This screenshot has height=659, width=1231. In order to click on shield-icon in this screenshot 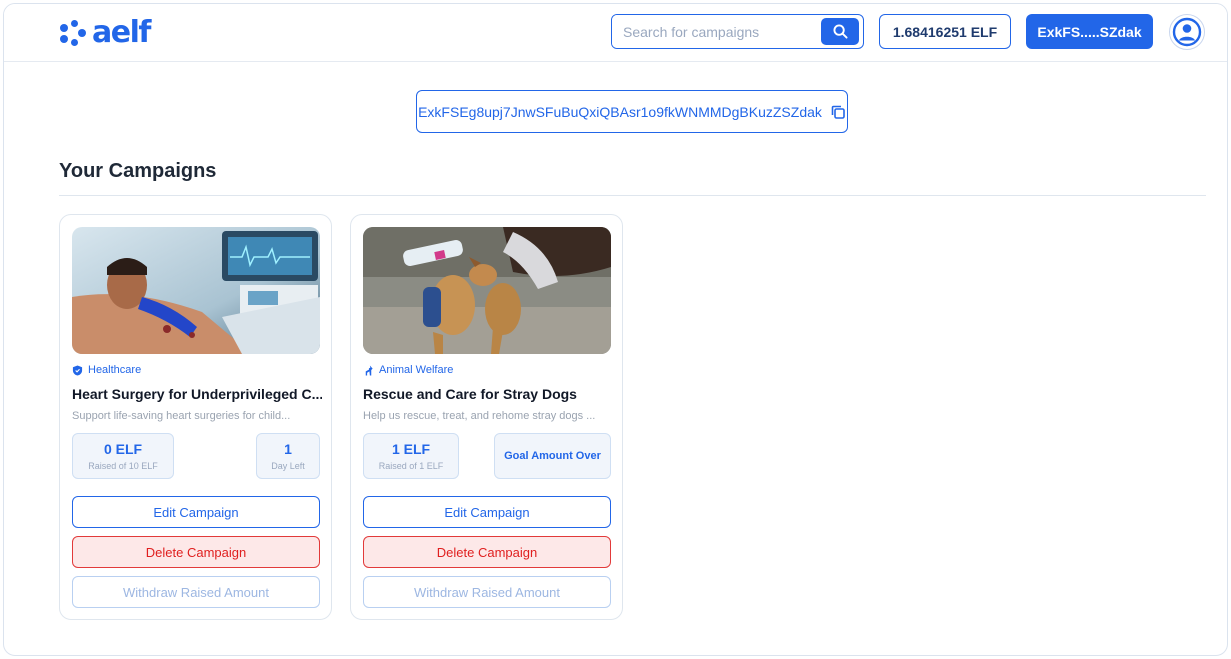, I will do `click(77, 370)`.